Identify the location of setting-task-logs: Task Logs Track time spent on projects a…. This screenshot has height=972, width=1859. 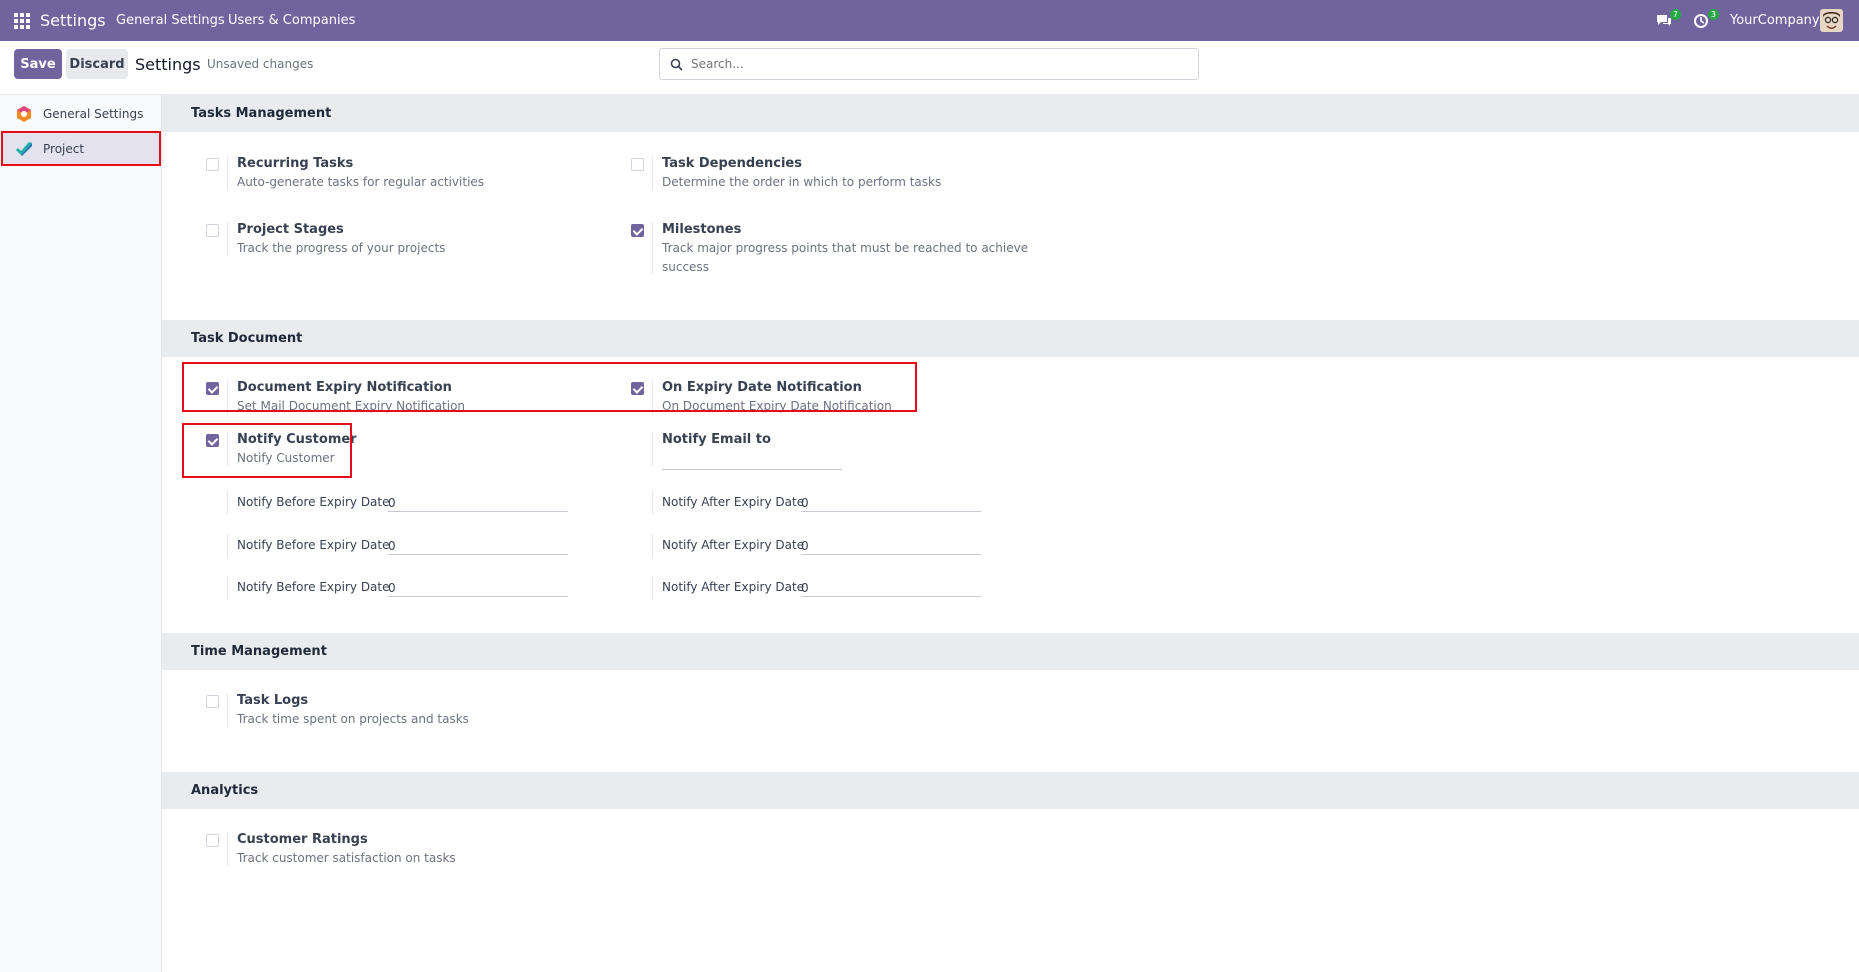
(406, 718).